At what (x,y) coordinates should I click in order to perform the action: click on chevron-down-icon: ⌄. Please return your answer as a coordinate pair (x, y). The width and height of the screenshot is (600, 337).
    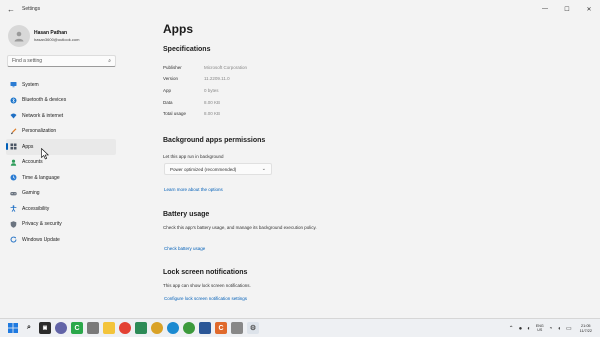
    Looking at the image, I should click on (263, 169).